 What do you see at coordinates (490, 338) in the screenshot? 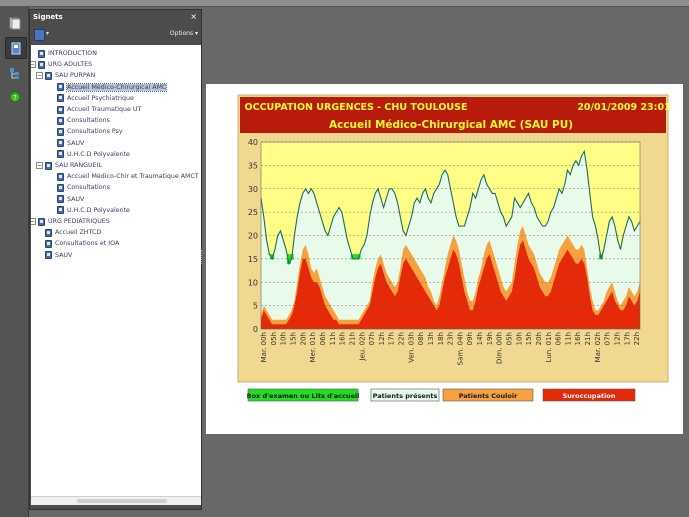
I see `x-tick-label: 19h` at bounding box center [490, 338].